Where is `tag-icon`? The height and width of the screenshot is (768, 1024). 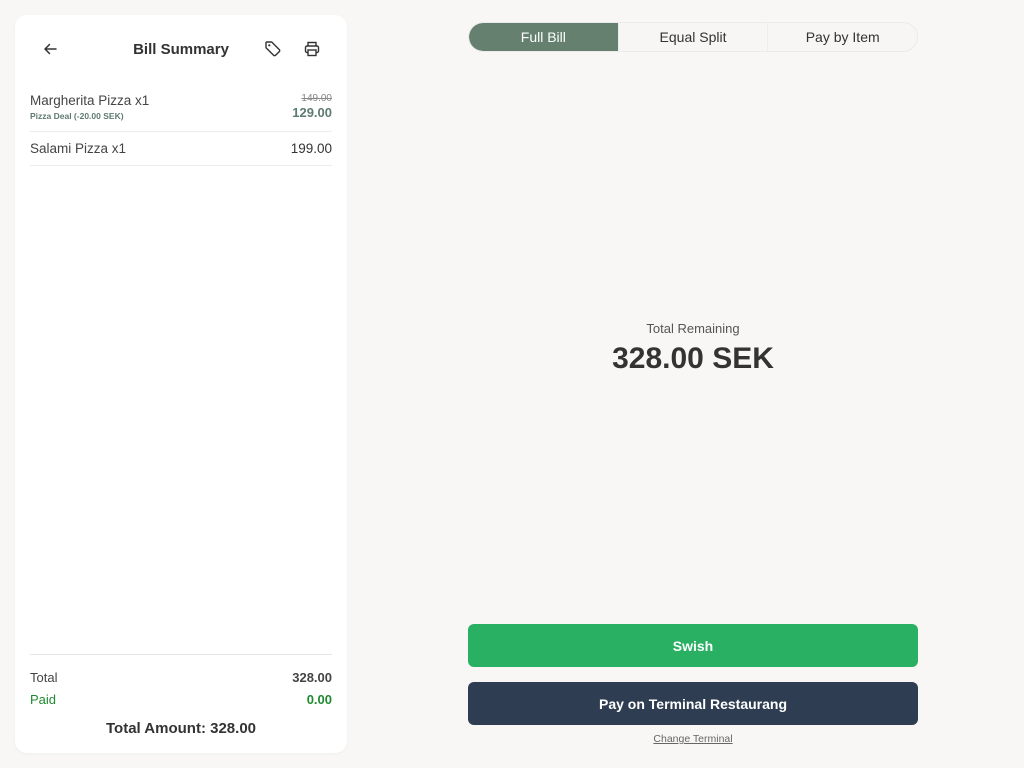
tag-icon is located at coordinates (273, 49).